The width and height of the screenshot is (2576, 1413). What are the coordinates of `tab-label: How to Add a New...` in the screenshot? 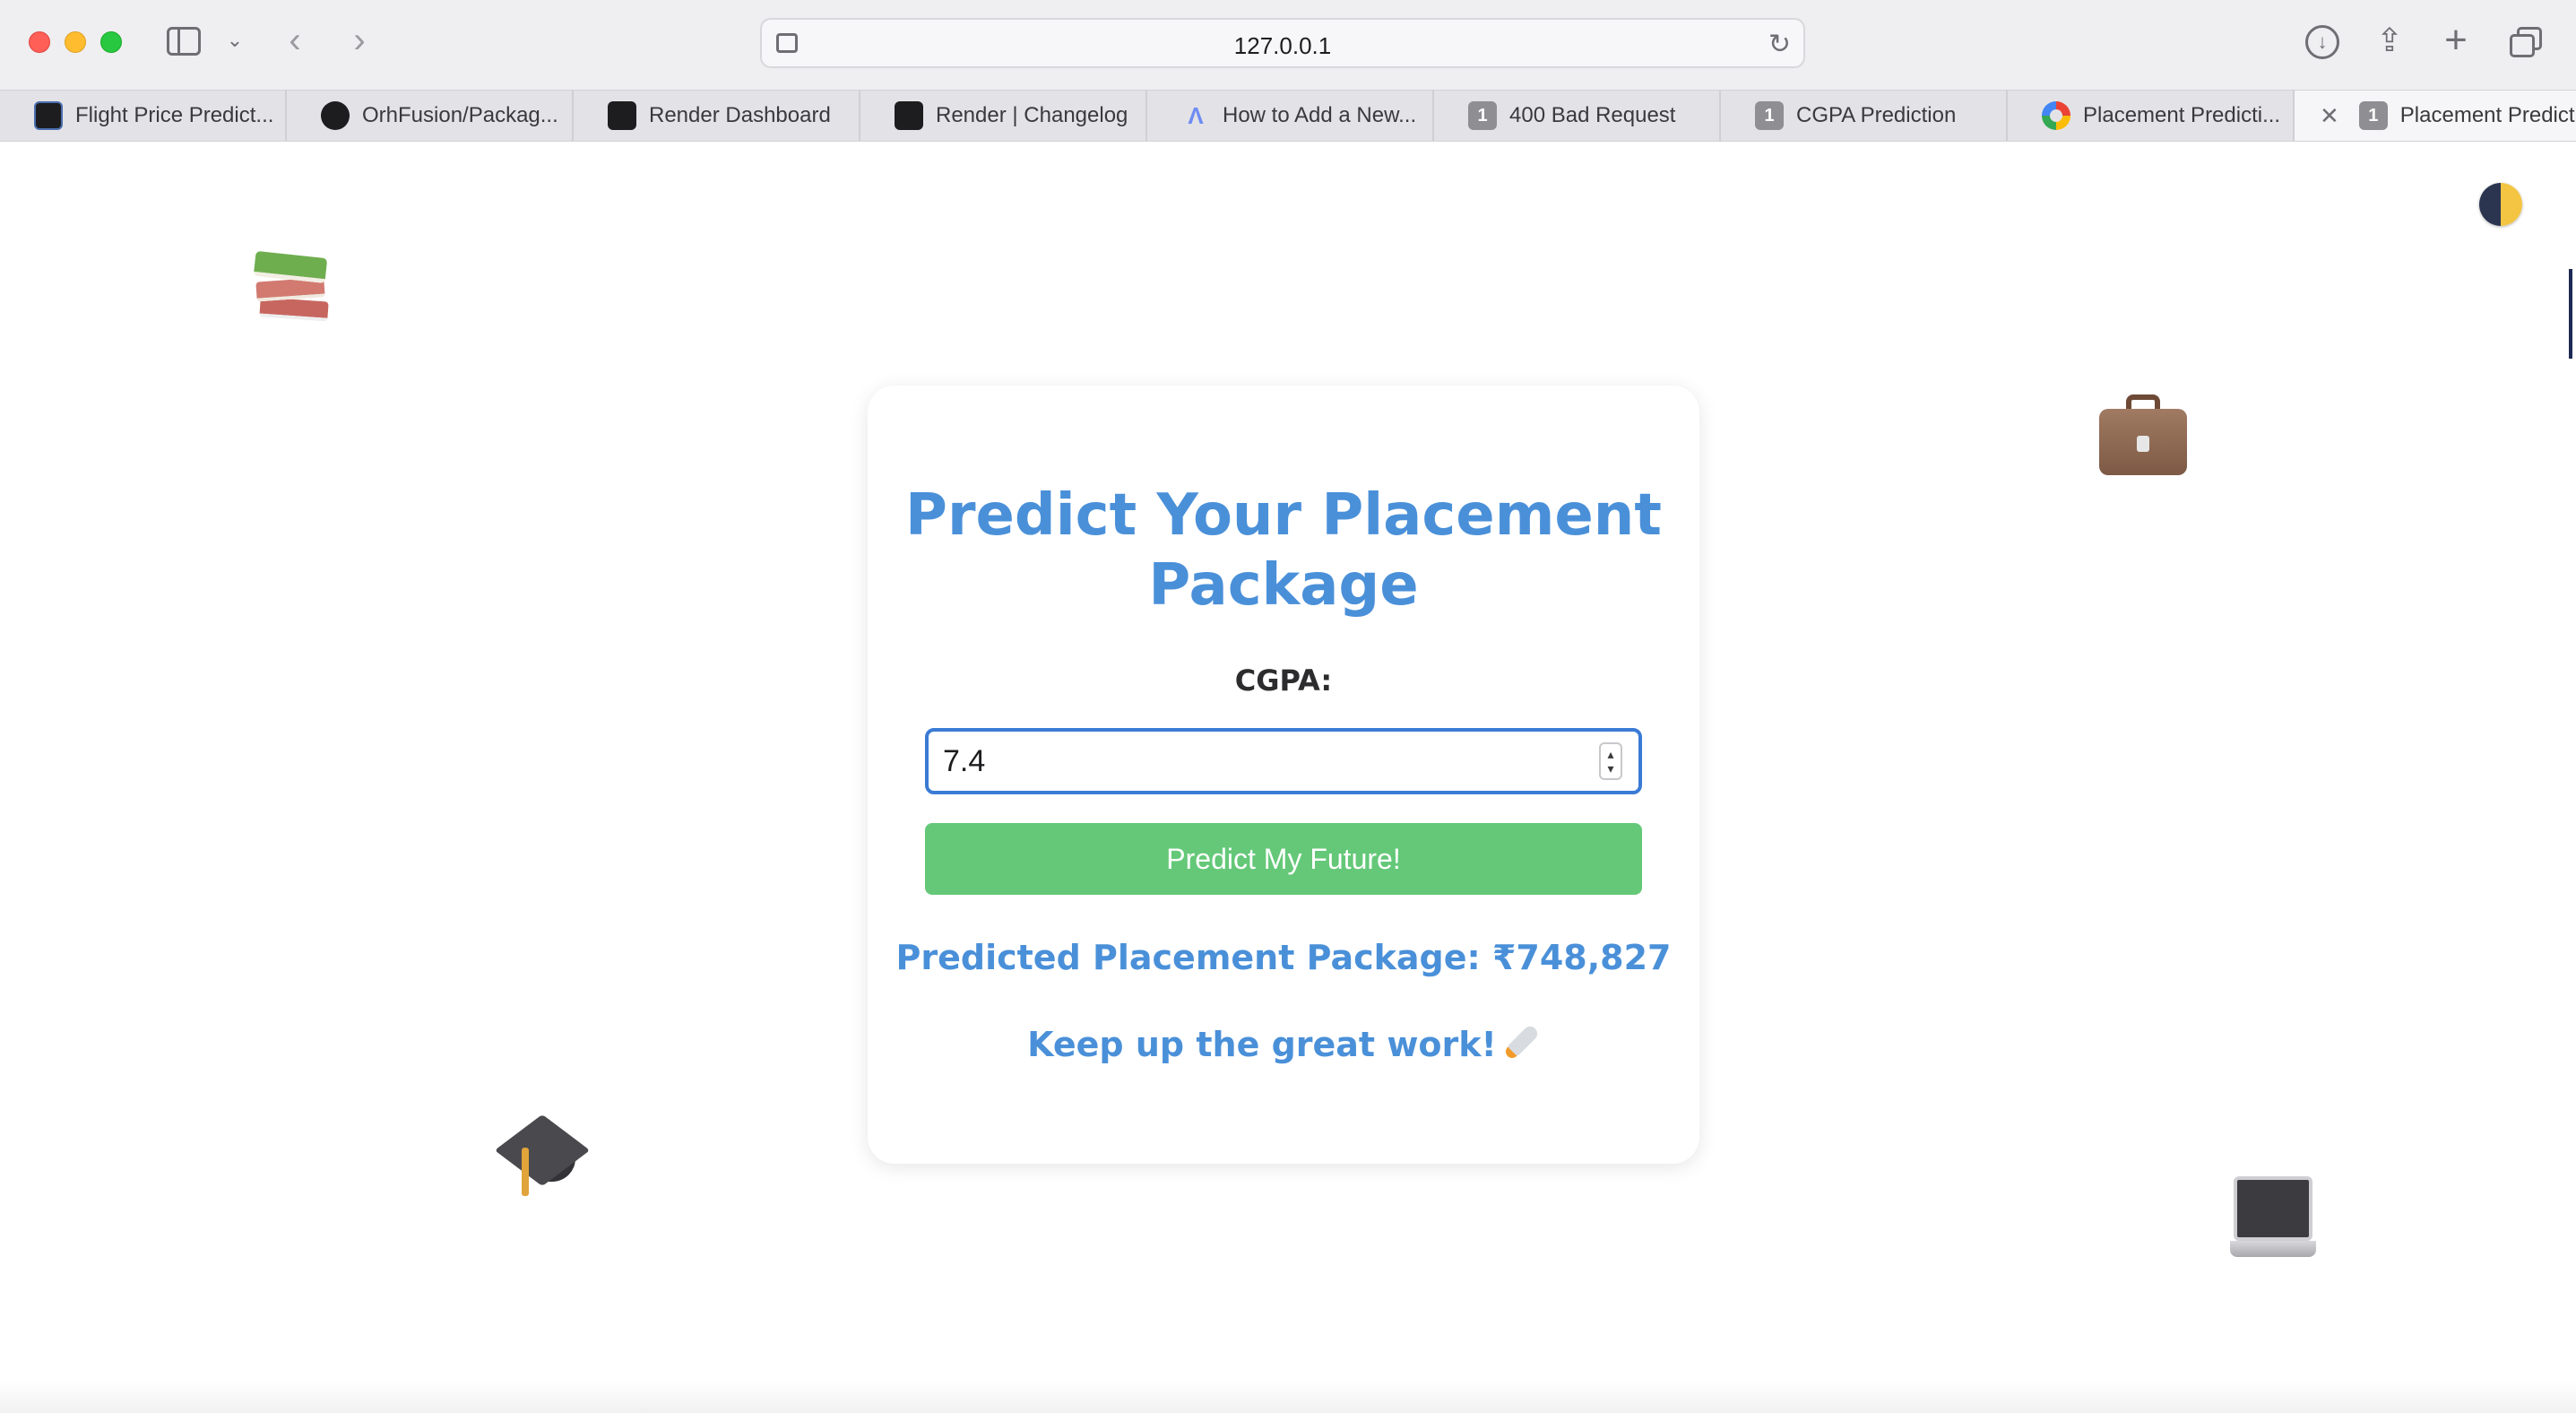 It's located at (1320, 115).